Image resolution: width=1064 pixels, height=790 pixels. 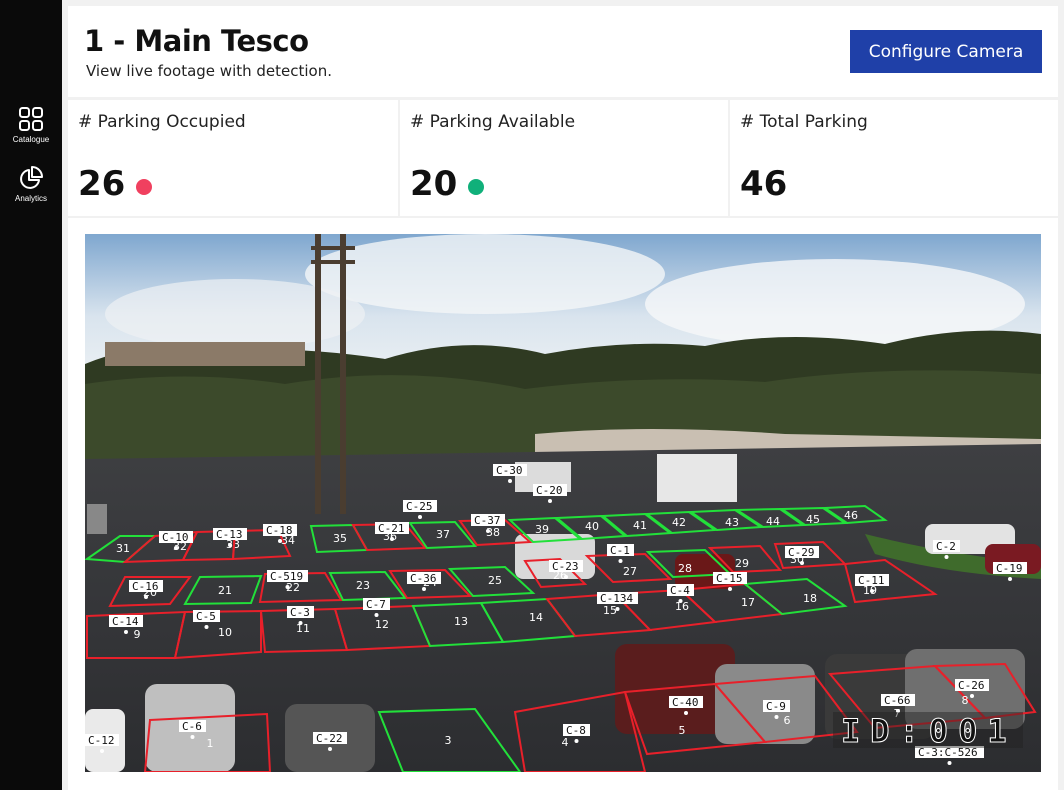 I want to click on detection-tag: C-134, so click(x=616, y=598).